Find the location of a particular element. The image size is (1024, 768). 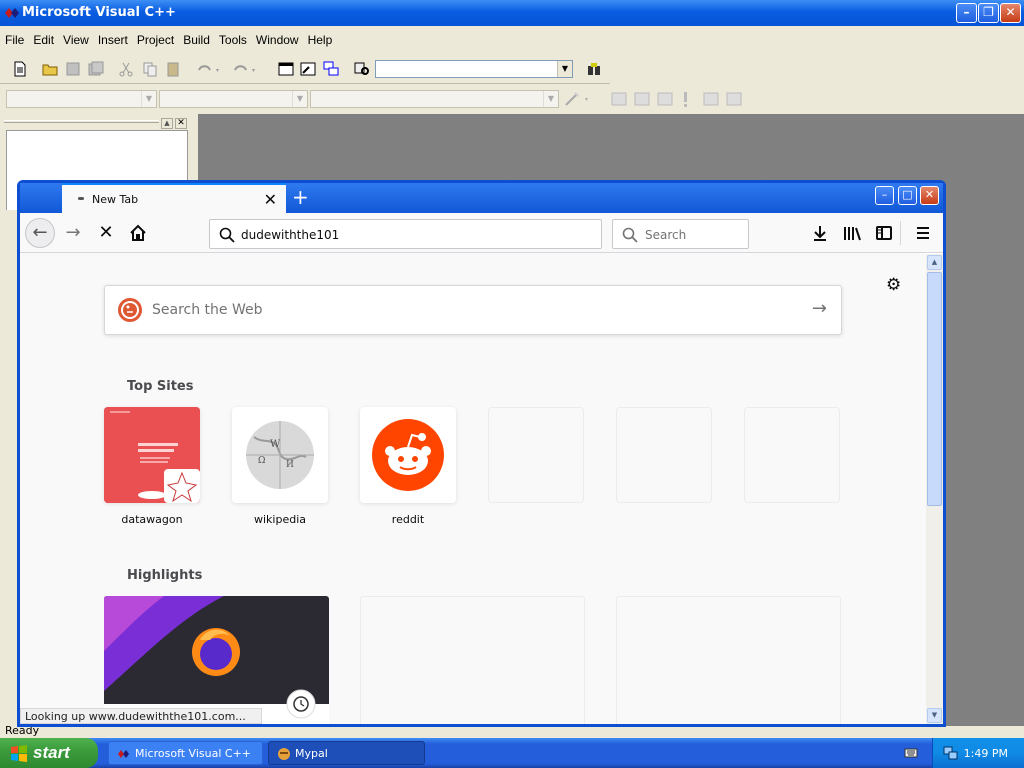

highlight-card is located at coordinates (216, 660).